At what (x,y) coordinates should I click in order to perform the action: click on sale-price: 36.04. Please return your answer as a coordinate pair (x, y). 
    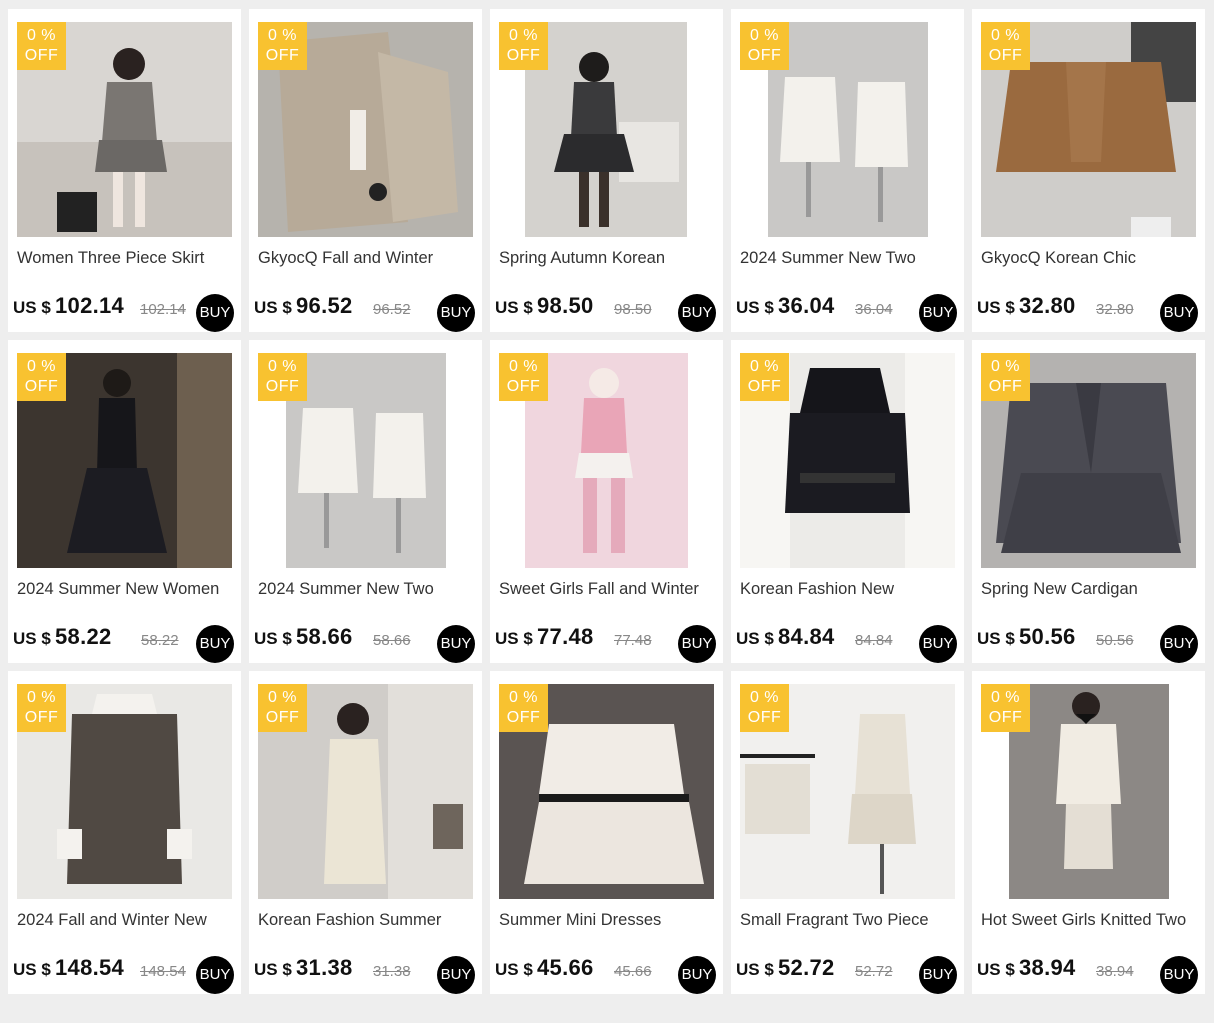
    Looking at the image, I should click on (806, 305).